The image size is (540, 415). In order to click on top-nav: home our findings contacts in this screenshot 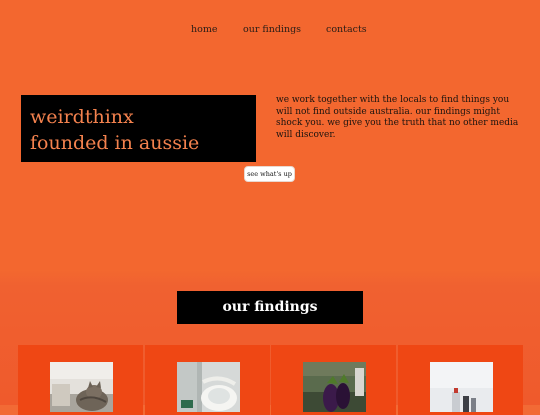, I will do `click(270, 32)`.